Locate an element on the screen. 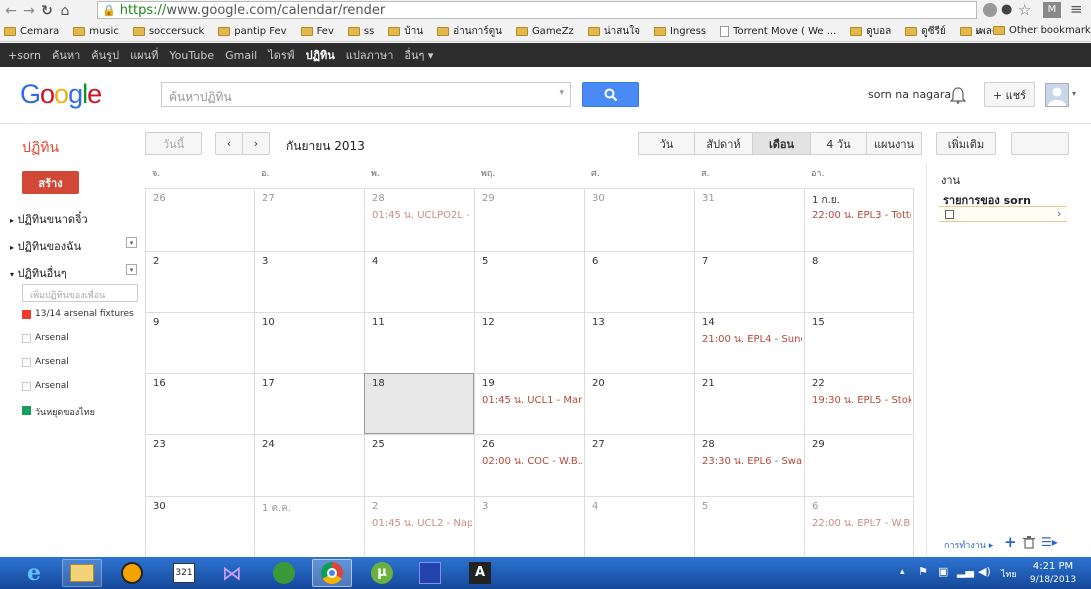  day-number: 7 is located at coordinates (705, 261).